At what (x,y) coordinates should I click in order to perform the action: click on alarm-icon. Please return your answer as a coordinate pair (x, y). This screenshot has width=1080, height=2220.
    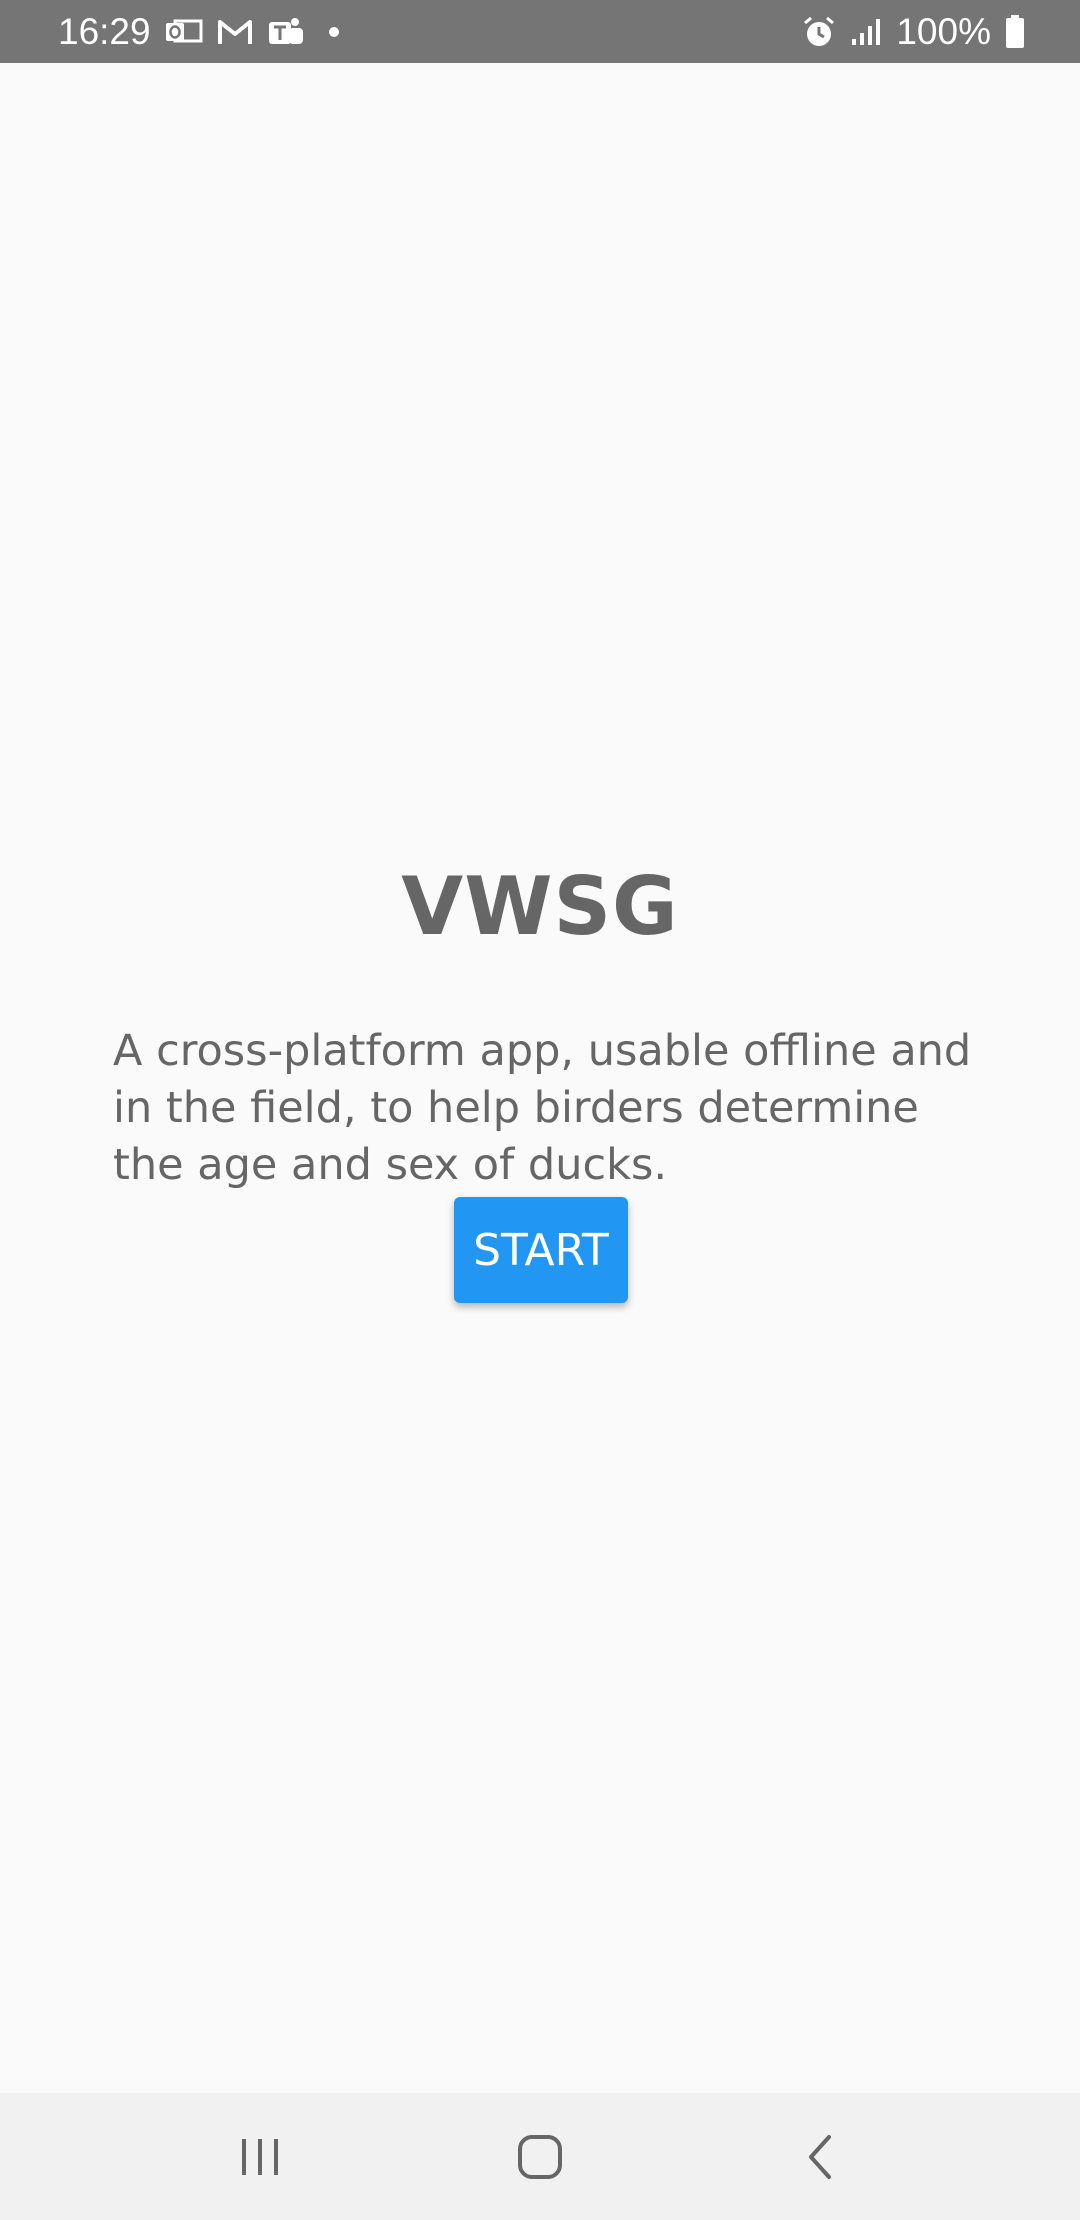
    Looking at the image, I should click on (819, 32).